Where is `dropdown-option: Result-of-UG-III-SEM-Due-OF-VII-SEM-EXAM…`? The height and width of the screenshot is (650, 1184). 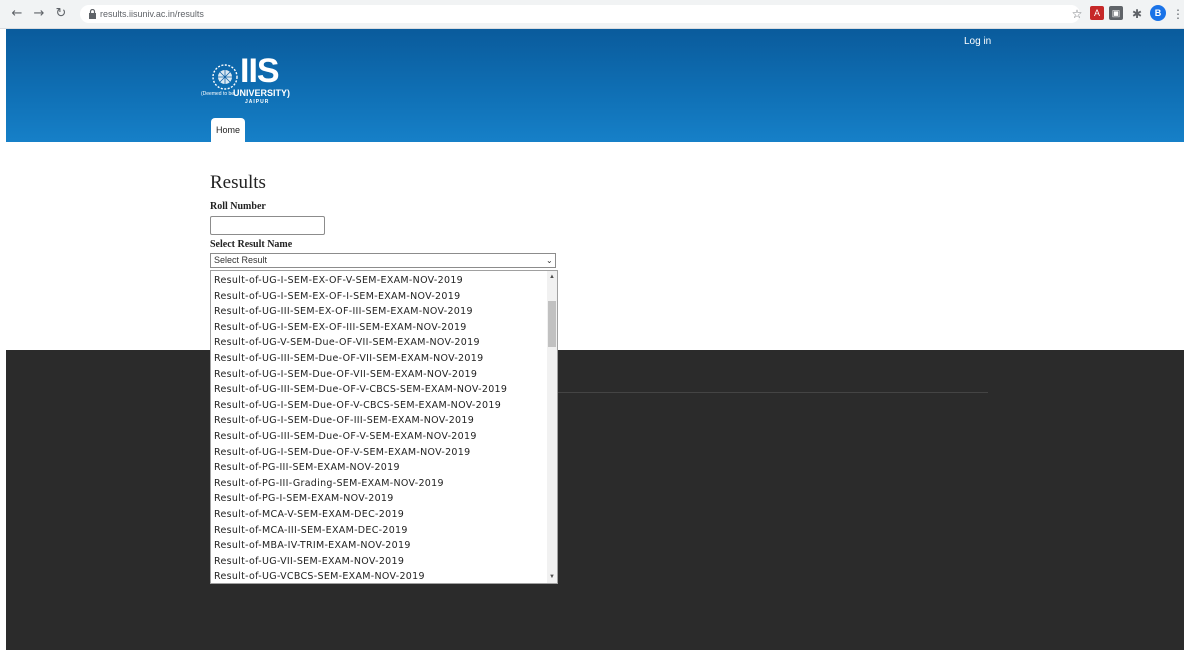
dropdown-option: Result-of-UG-III-SEM-Due-OF-VII-SEM-EXAM… is located at coordinates (348, 359).